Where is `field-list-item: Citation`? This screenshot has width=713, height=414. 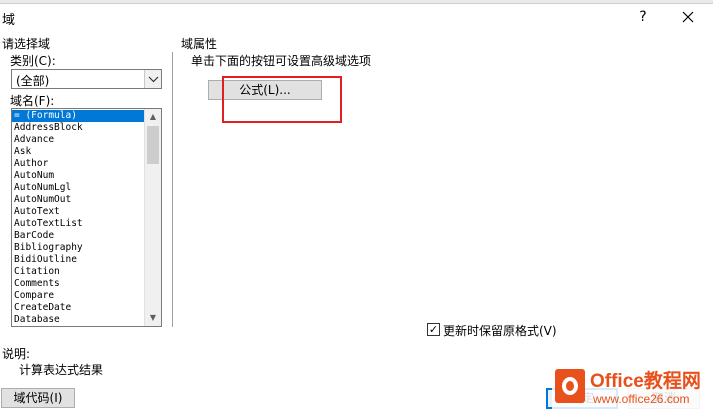 field-list-item: Citation is located at coordinates (78, 272).